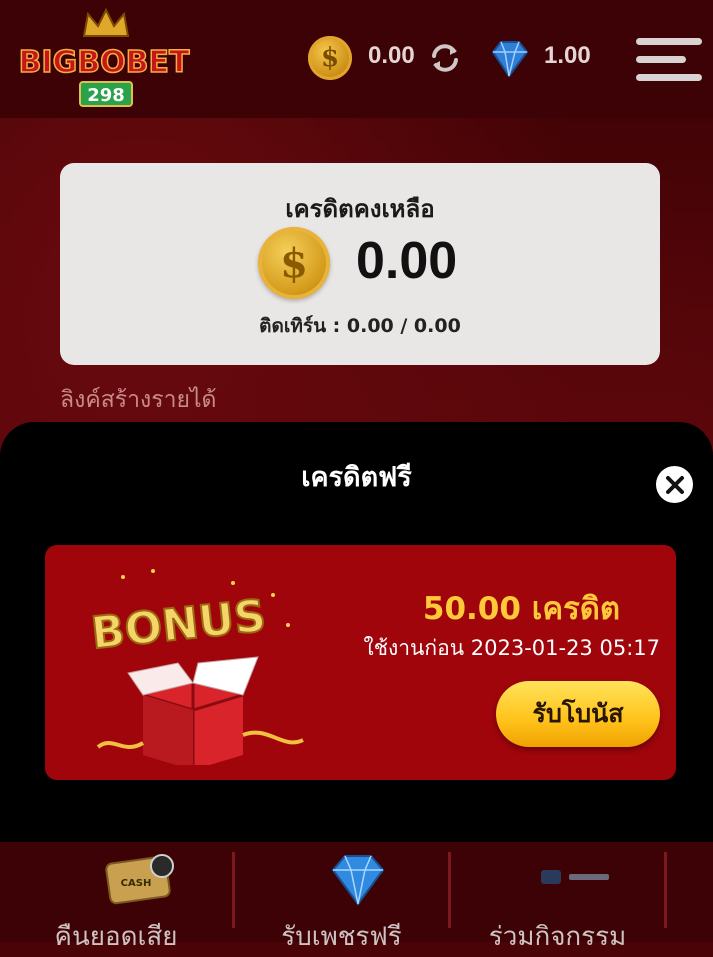 This screenshot has height=957, width=713. I want to click on credit-card-title: เครดิตคงเหลือ, so click(360, 209).